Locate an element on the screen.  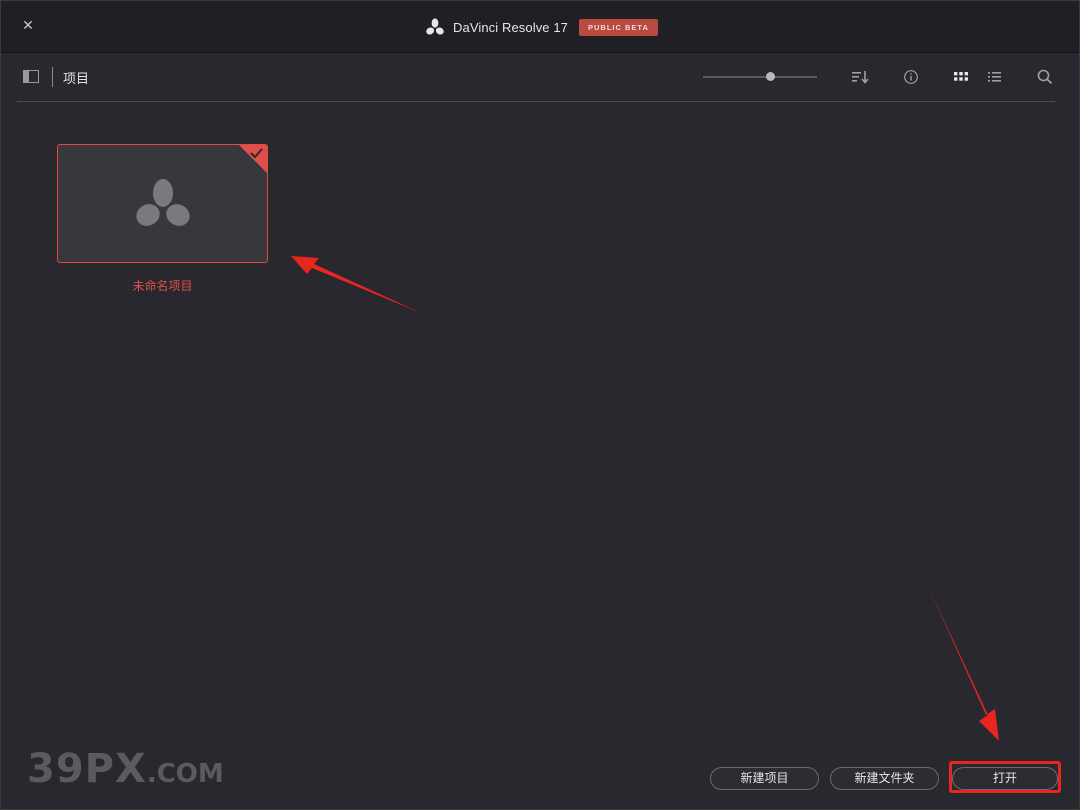
slider-track is located at coordinates (760, 77).